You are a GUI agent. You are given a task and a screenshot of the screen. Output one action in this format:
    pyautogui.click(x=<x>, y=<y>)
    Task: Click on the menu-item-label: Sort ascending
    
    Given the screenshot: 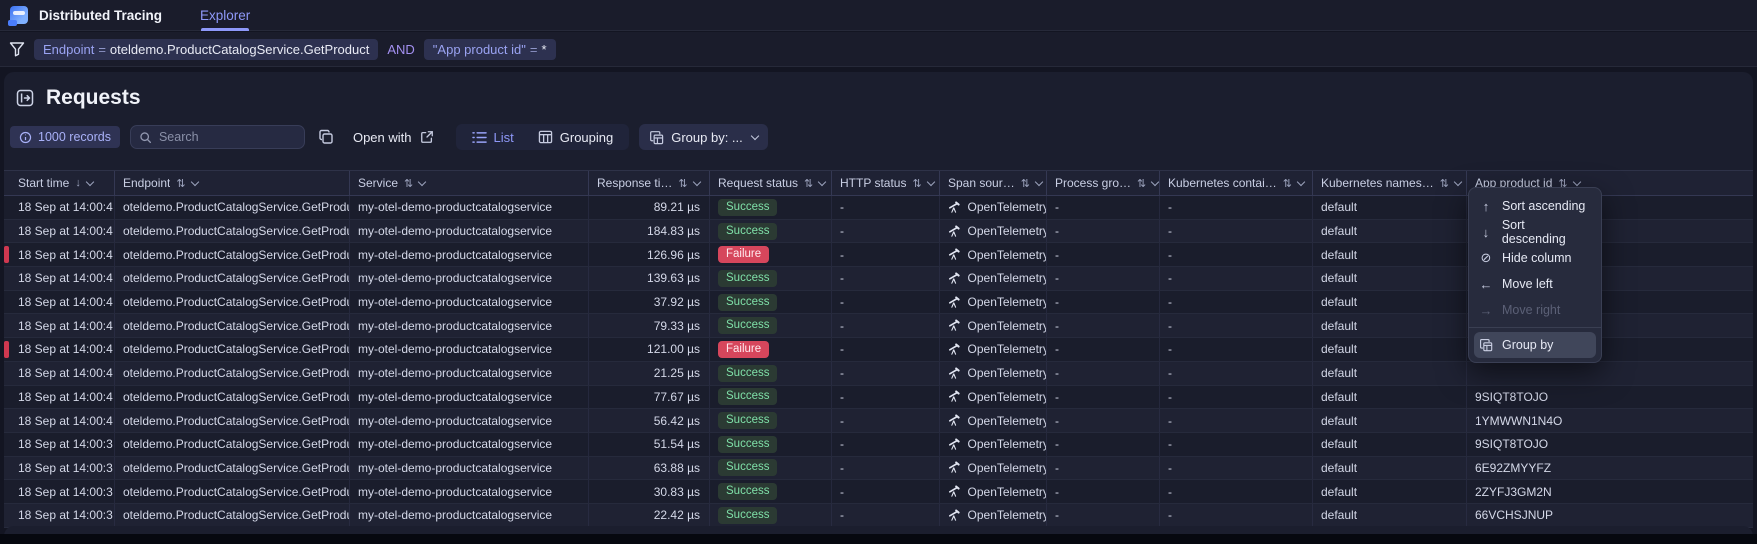 What is the action you would take?
    pyautogui.click(x=1544, y=206)
    